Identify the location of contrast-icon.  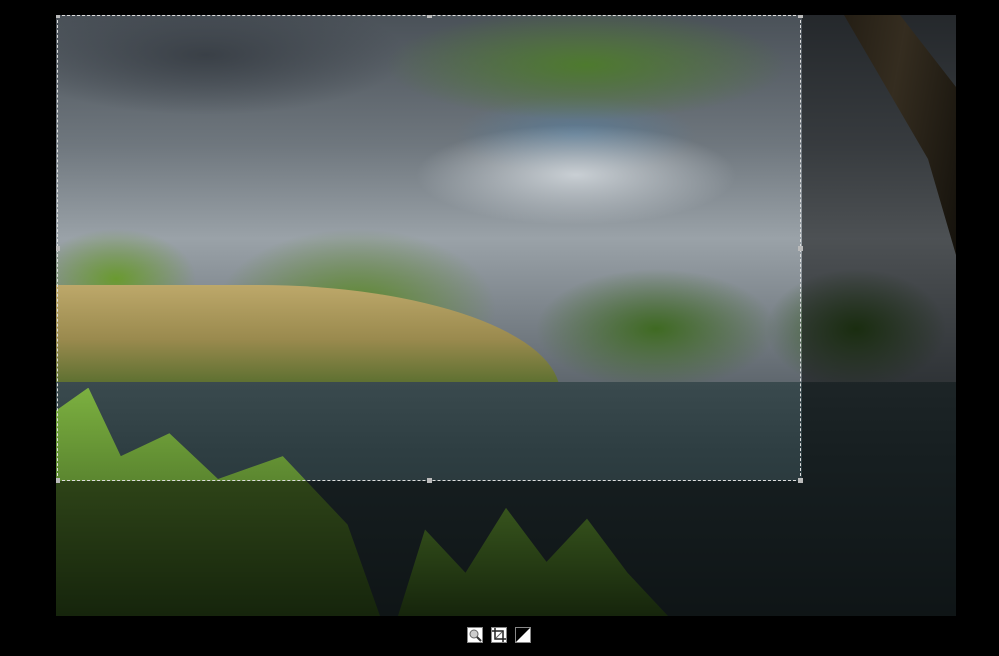
(523, 635).